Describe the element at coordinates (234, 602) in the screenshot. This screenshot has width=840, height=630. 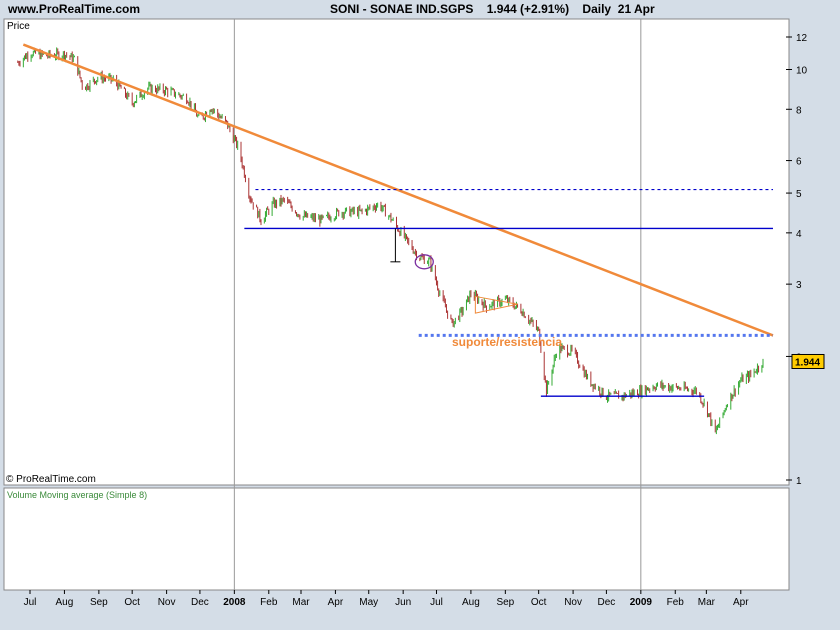
I see `x-tick-label: 2008` at that location.